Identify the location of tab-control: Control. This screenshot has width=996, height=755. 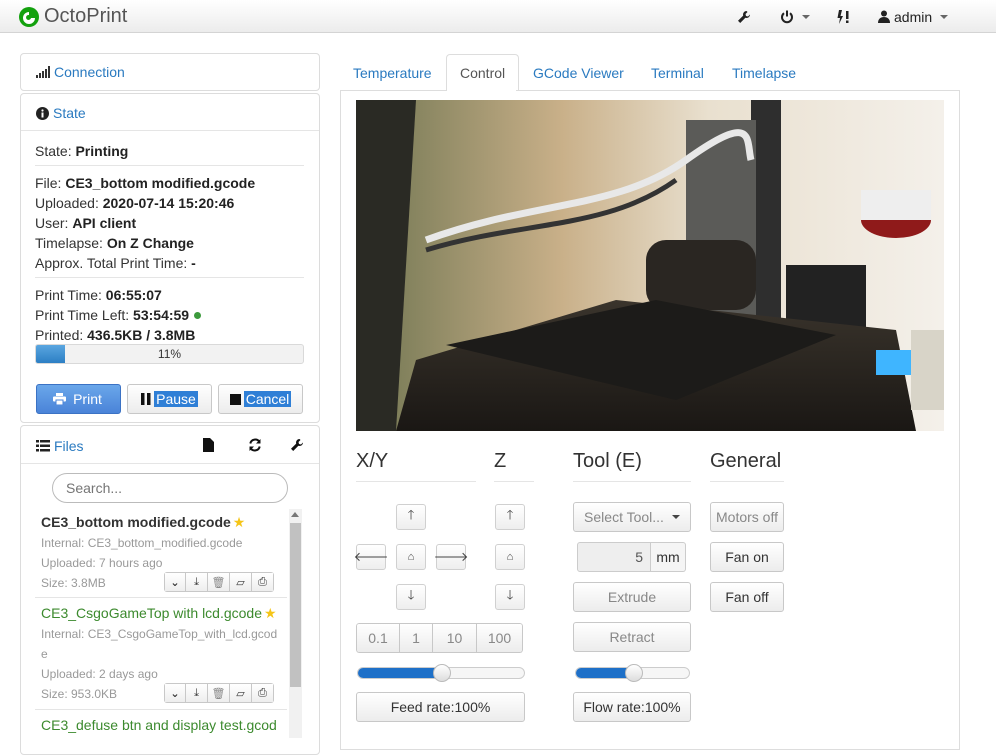
(483, 72).